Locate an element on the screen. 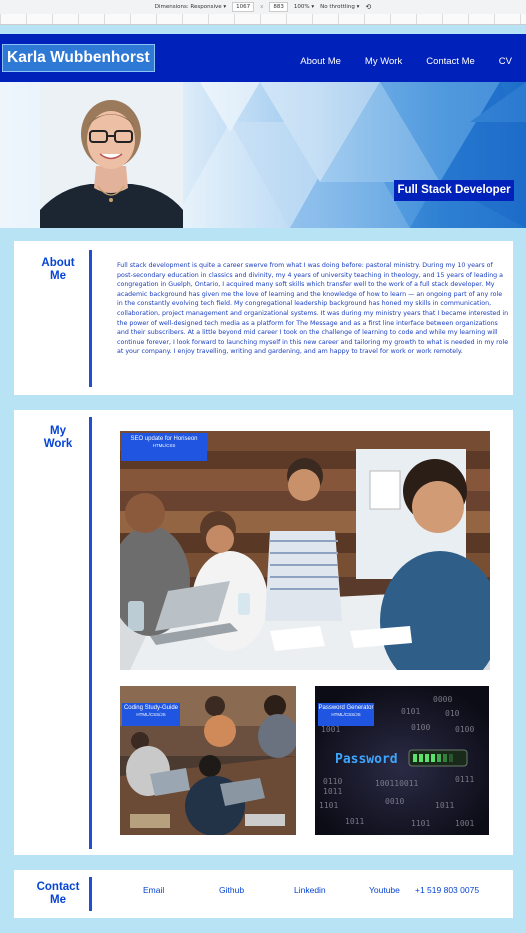 This screenshot has height=933, width=526. nav-my-work: My Work is located at coordinates (383, 61).